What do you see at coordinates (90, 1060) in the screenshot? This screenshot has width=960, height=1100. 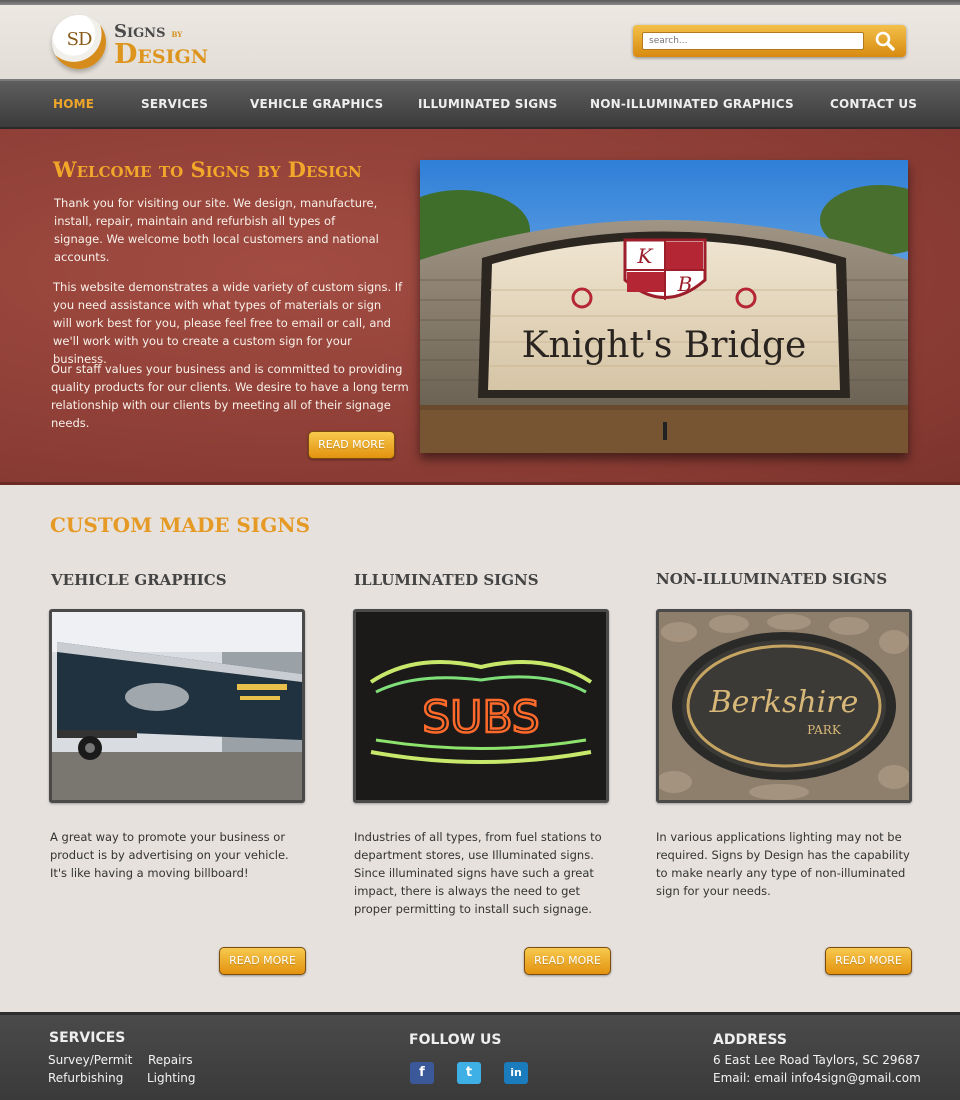 I see `footer-link-survey-permit: Survey/Permit` at bounding box center [90, 1060].